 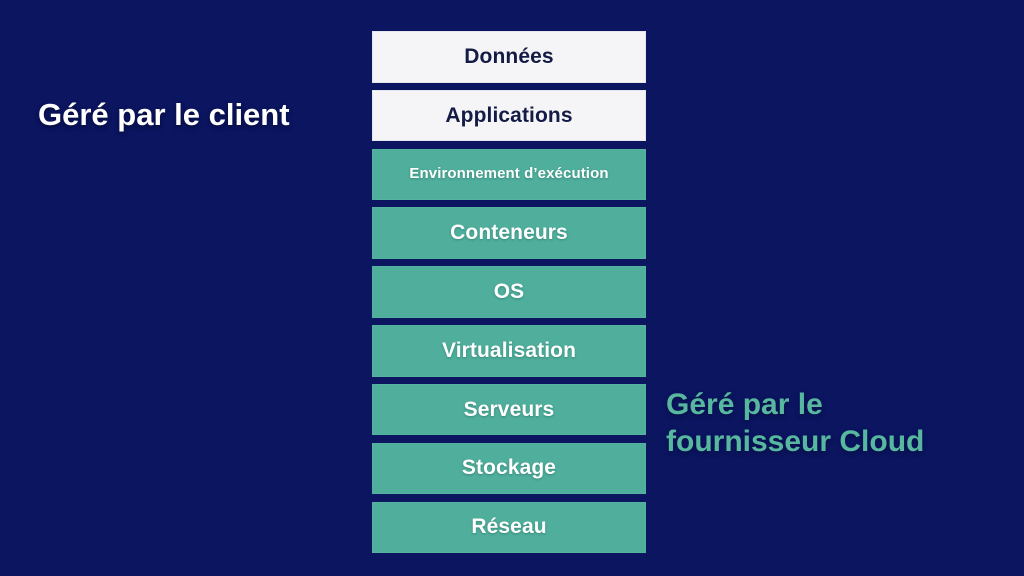 I want to click on customer-managed-label: Géré par le client, so click(x=164, y=114).